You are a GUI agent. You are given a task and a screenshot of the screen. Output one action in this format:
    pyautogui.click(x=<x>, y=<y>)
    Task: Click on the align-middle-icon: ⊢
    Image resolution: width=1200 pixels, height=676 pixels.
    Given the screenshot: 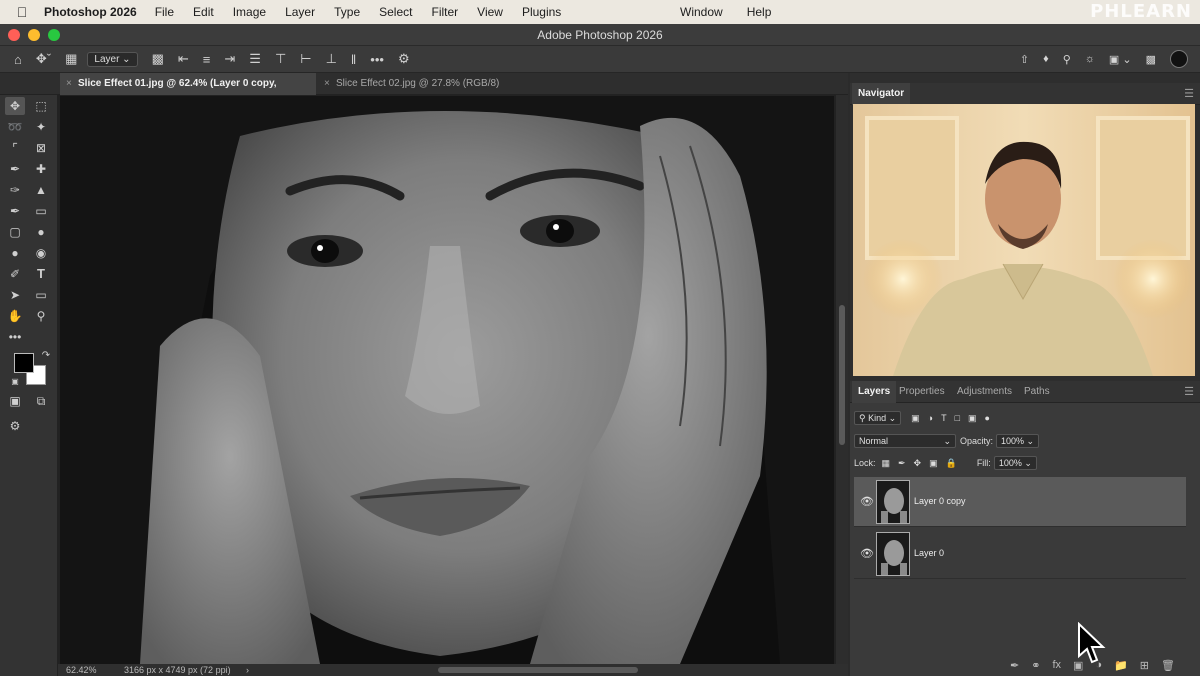 What is the action you would take?
    pyautogui.click(x=305, y=59)
    